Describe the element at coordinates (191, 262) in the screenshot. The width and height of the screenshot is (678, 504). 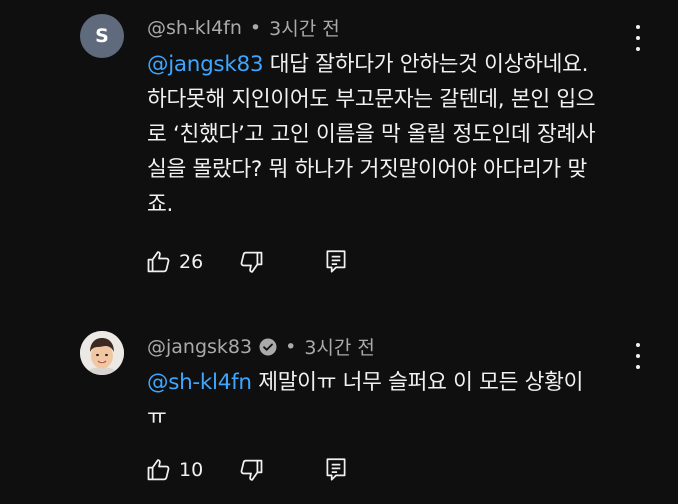
I see `like-count: 26` at that location.